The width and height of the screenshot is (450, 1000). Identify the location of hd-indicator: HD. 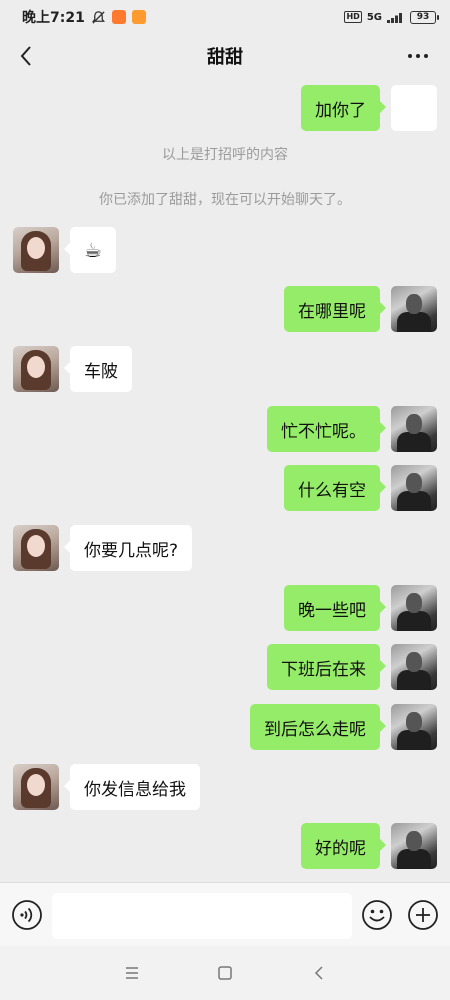
(353, 17).